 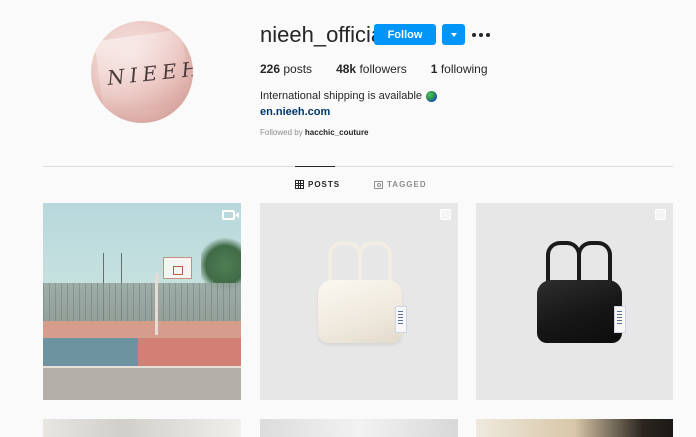 I want to click on profile-username: nieeh_official, so click(x=324, y=34).